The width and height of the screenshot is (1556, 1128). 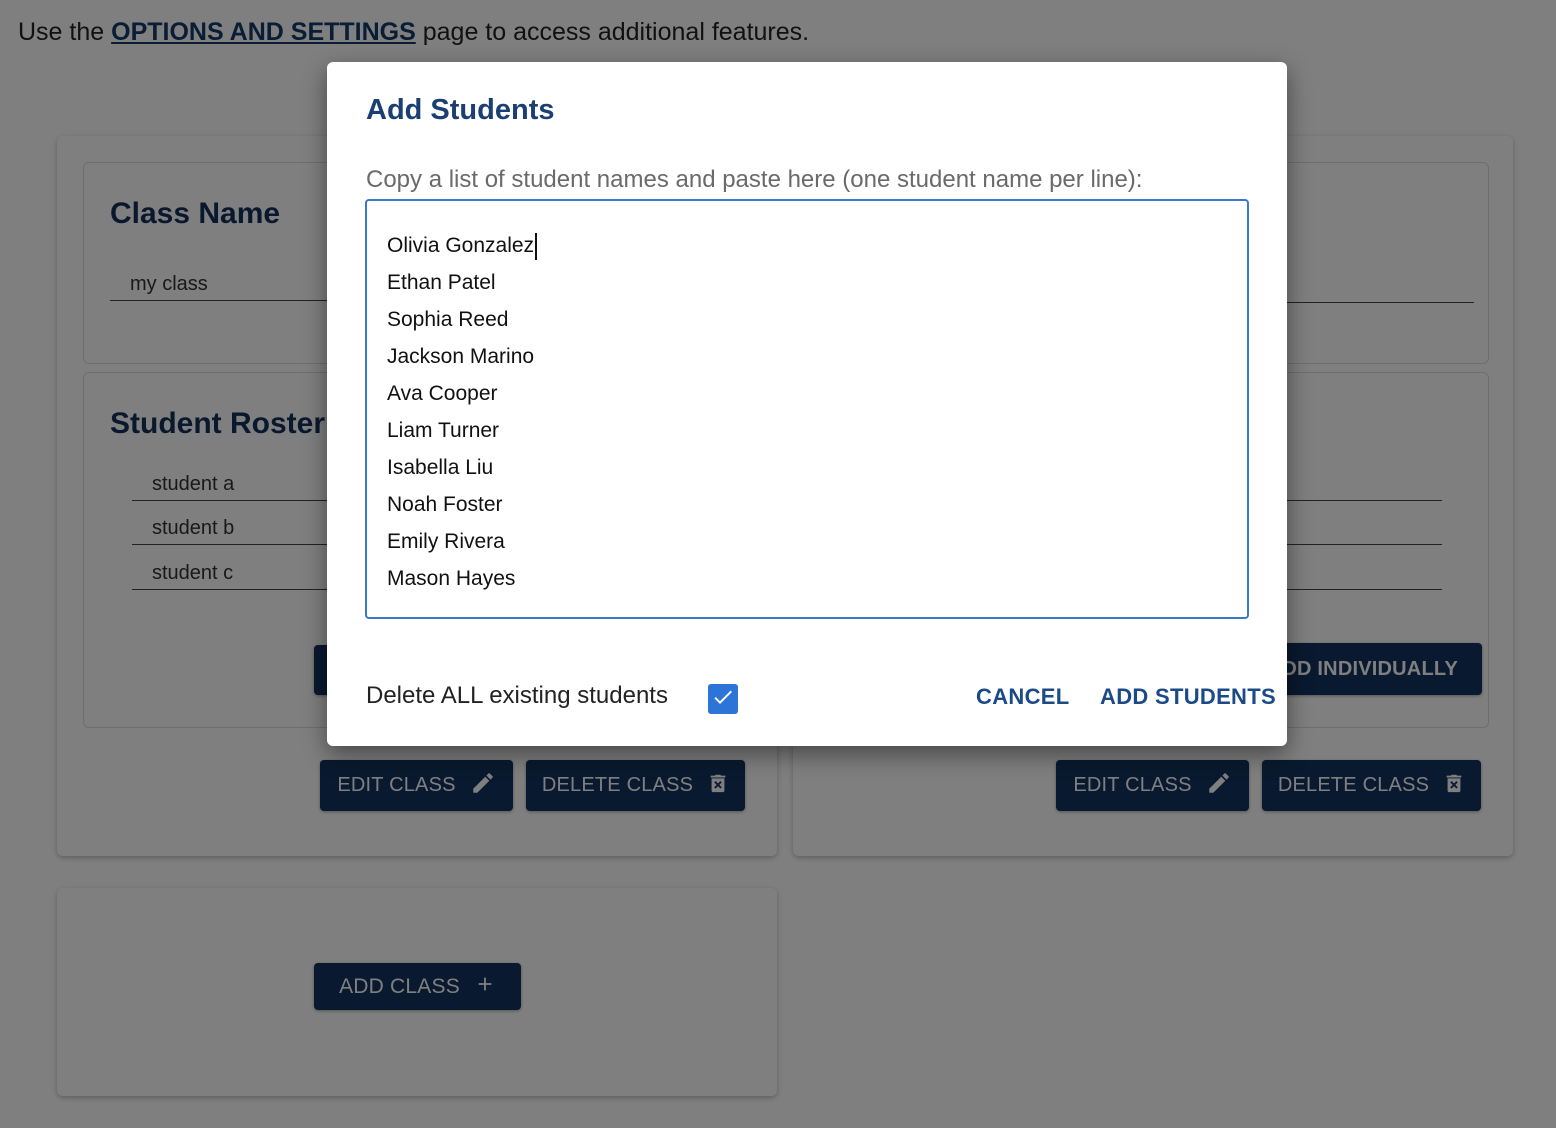 I want to click on student-name-line: Olivia Gonzalez, so click(x=807, y=245).